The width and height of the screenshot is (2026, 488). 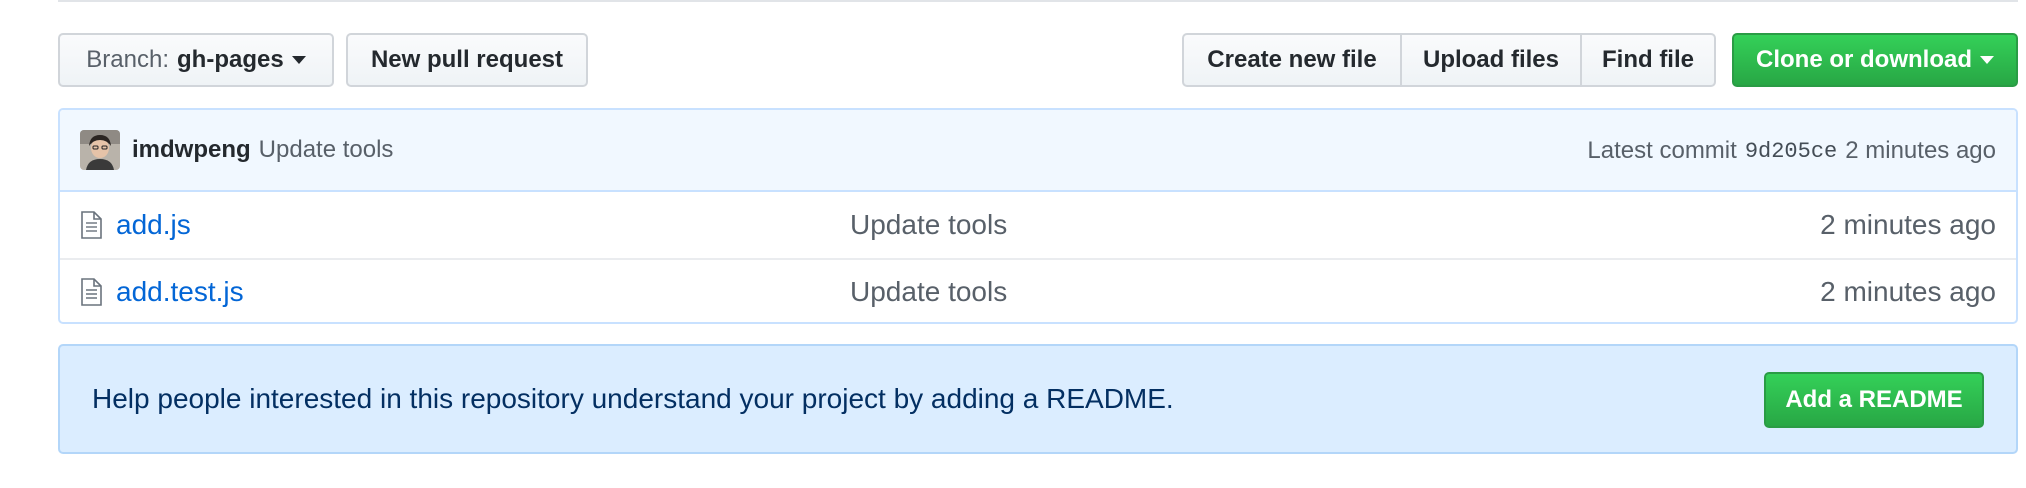 What do you see at coordinates (180, 292) in the screenshot?
I see `file-name-link: add.test.js` at bounding box center [180, 292].